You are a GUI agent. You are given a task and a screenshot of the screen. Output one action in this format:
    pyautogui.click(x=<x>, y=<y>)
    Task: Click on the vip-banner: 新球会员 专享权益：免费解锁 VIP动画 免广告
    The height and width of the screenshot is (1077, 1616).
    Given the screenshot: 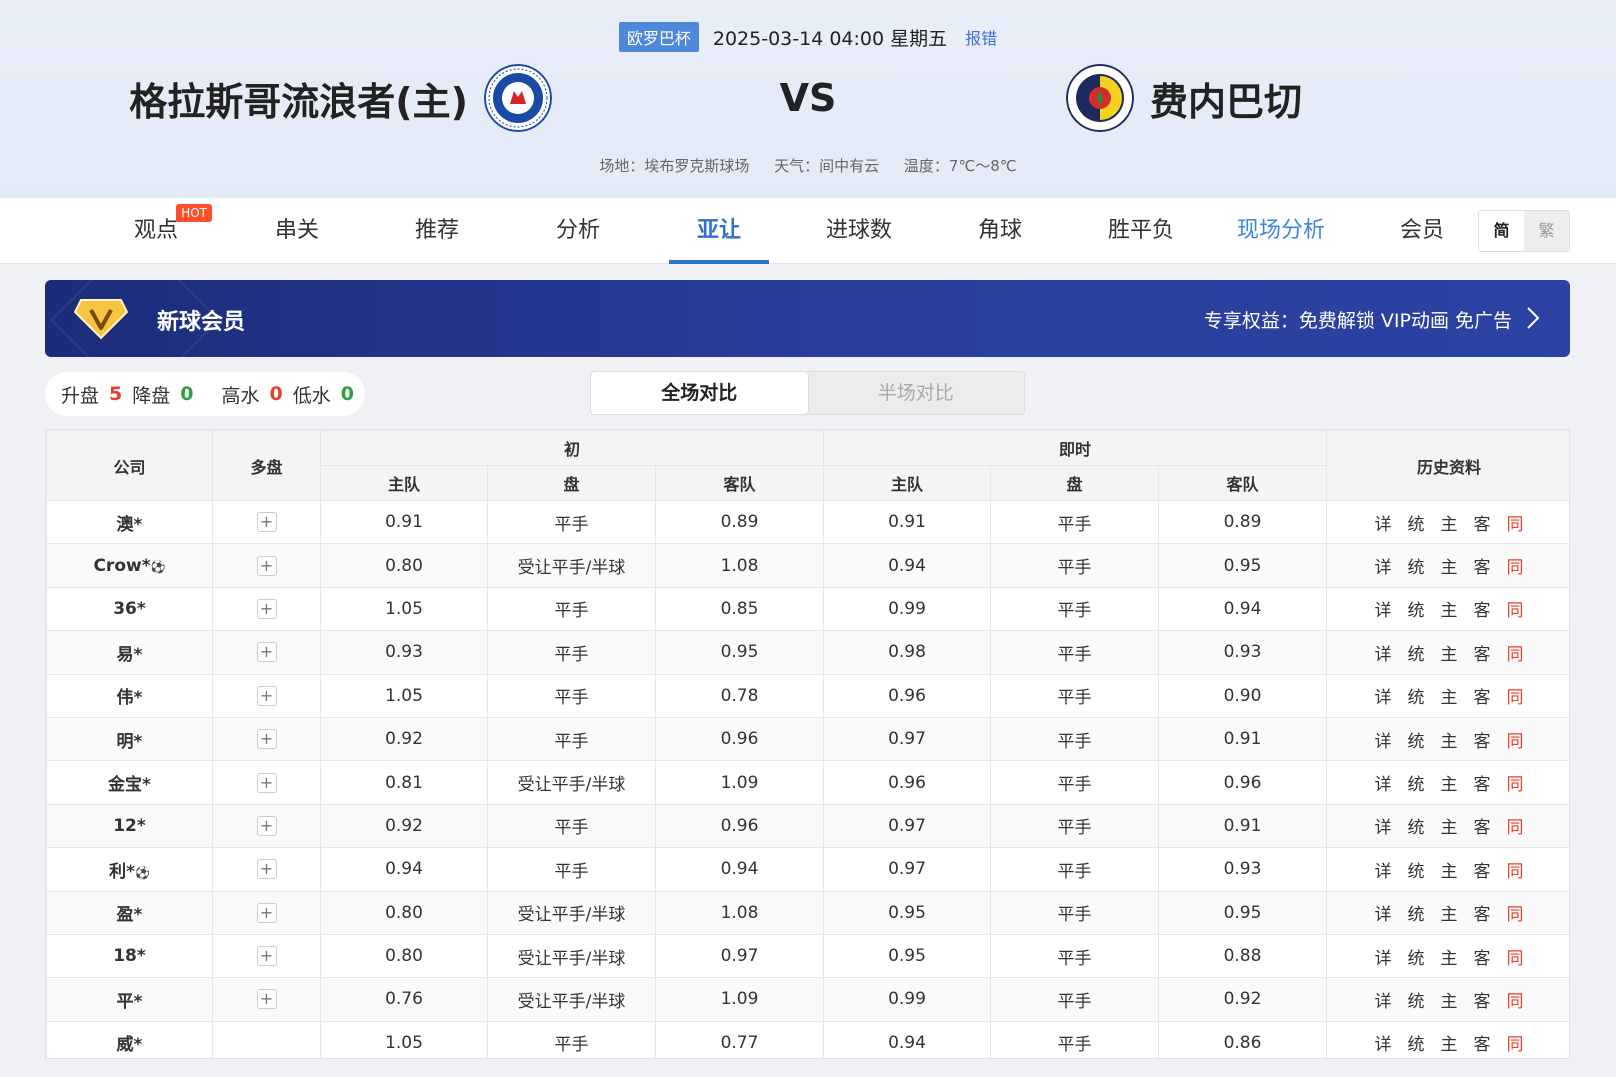 What is the action you would take?
    pyautogui.click(x=807, y=318)
    